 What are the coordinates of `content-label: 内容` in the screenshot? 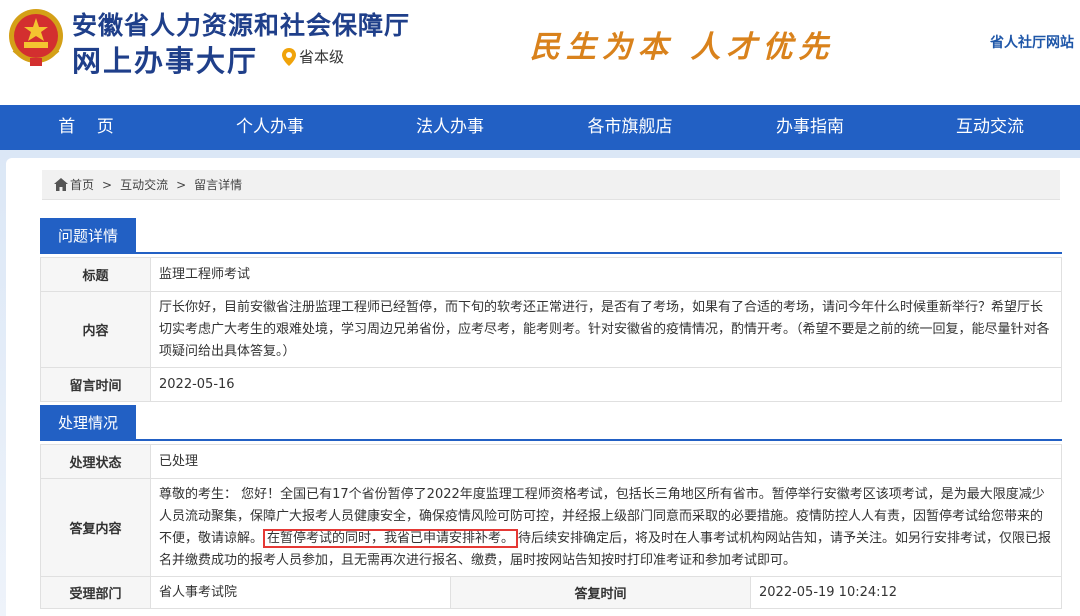 It's located at (95, 329).